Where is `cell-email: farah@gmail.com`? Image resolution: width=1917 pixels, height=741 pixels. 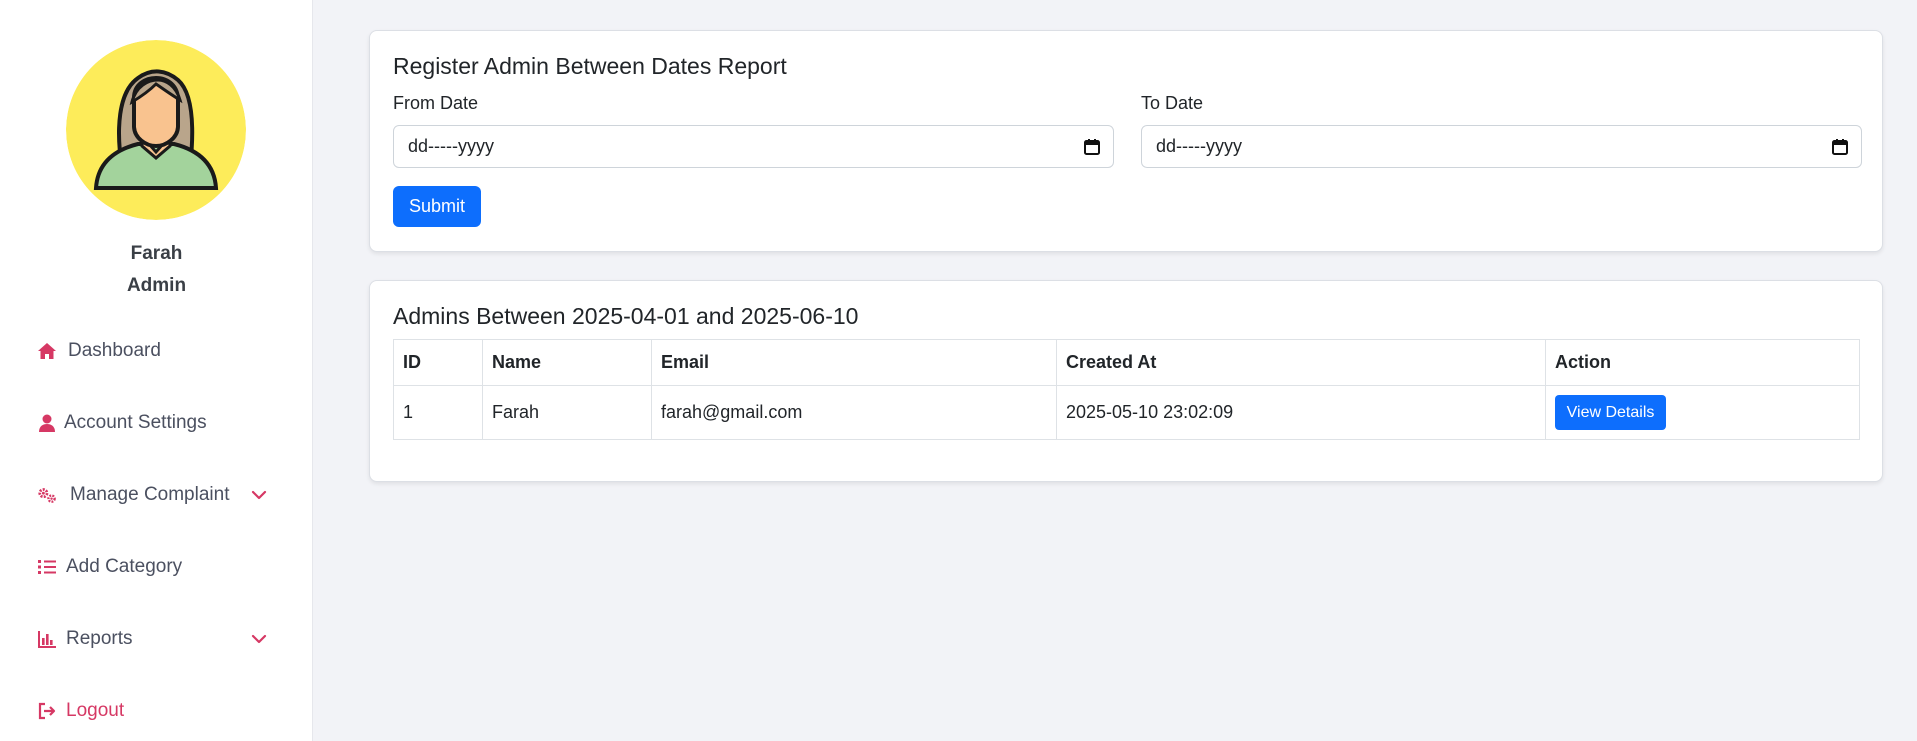 cell-email: farah@gmail.com is located at coordinates (854, 412).